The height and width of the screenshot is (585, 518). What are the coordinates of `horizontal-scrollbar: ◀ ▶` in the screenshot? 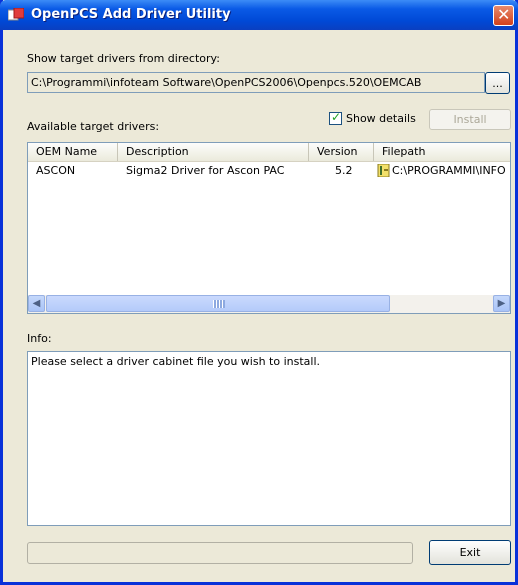 It's located at (269, 304).